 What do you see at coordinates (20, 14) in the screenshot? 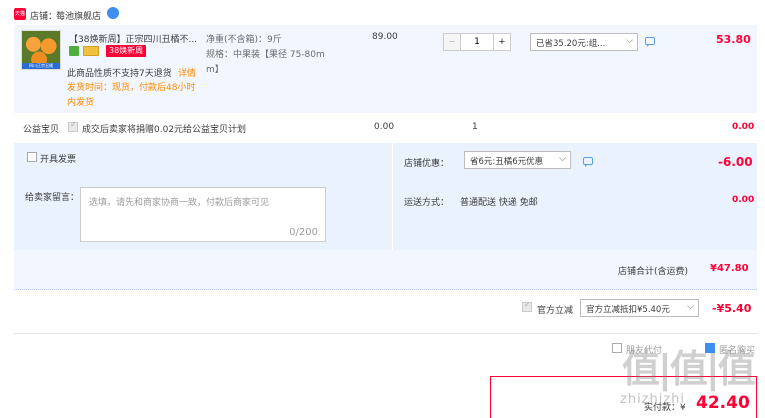
I see `tmall-badge: 天猫` at bounding box center [20, 14].